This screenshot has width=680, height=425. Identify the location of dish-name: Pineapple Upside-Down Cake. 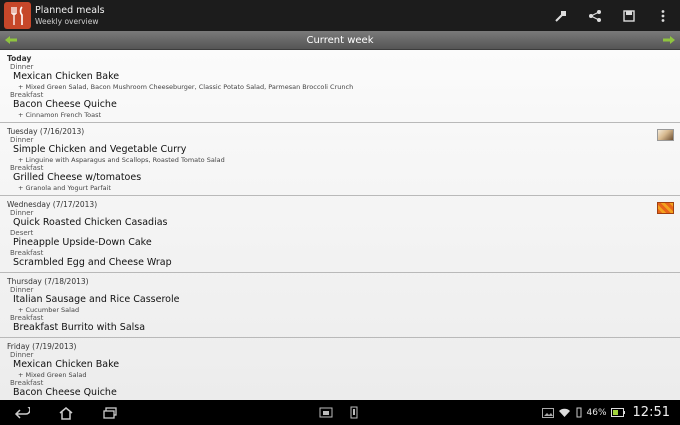
(343, 243).